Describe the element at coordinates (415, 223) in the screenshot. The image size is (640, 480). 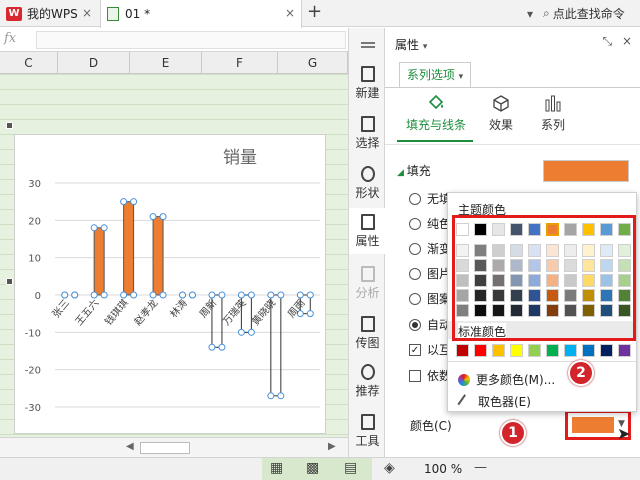
I see `radio-solid` at that location.